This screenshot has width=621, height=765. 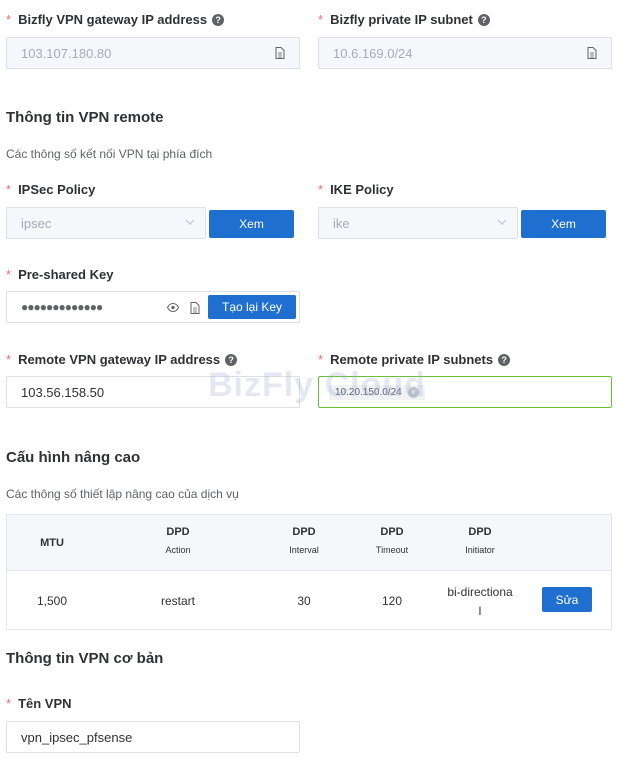 What do you see at coordinates (66, 53) in the screenshot?
I see `gateway-ip-value: 103.107.180.80` at bounding box center [66, 53].